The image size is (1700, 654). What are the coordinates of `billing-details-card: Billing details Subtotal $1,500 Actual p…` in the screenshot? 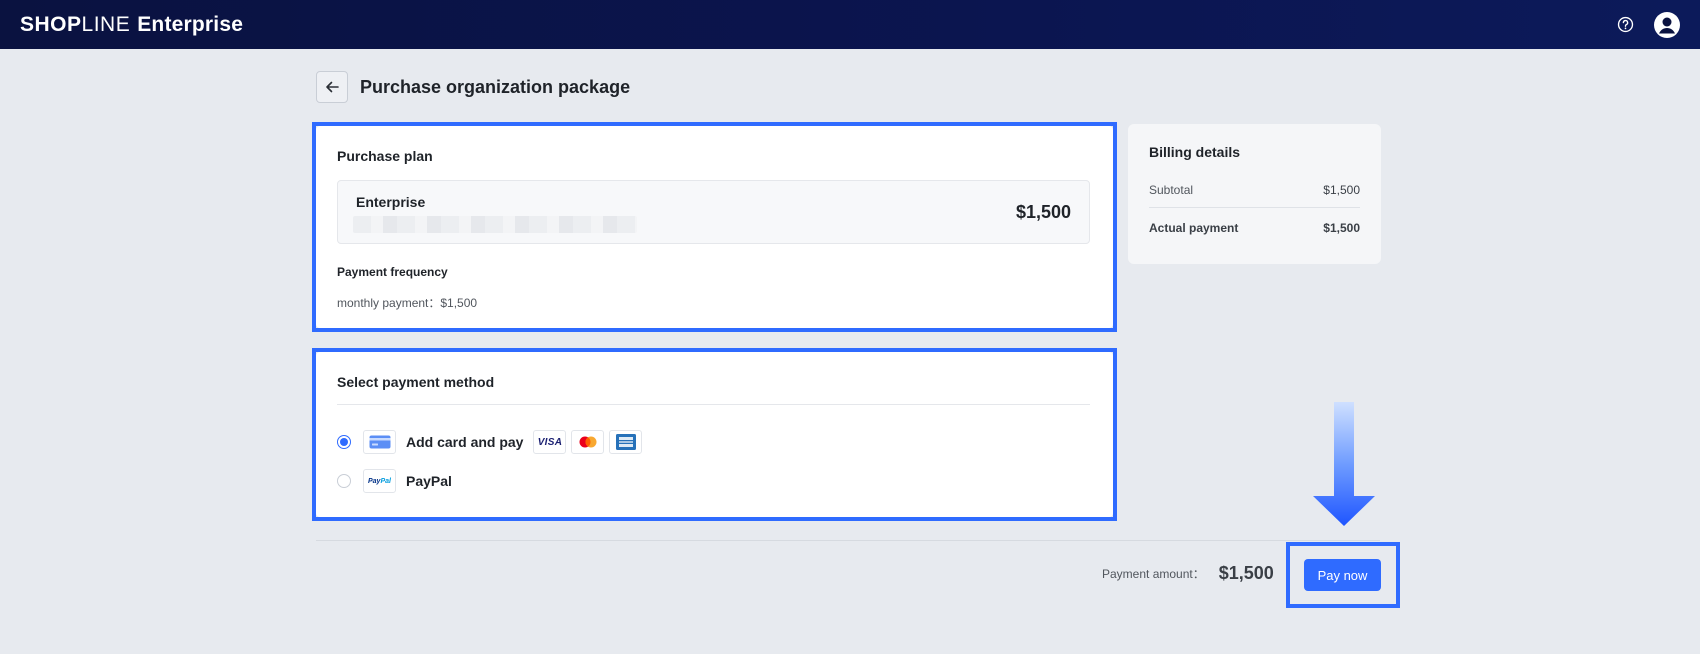 It's located at (1254, 194).